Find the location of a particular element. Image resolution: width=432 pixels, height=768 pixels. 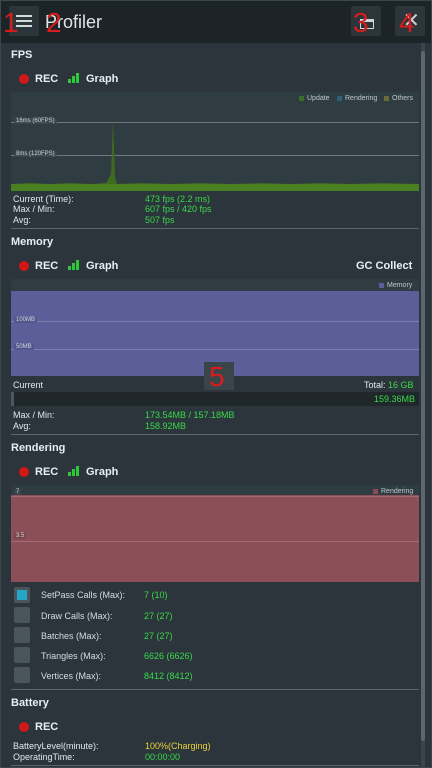

menu-button is located at coordinates (24, 21).